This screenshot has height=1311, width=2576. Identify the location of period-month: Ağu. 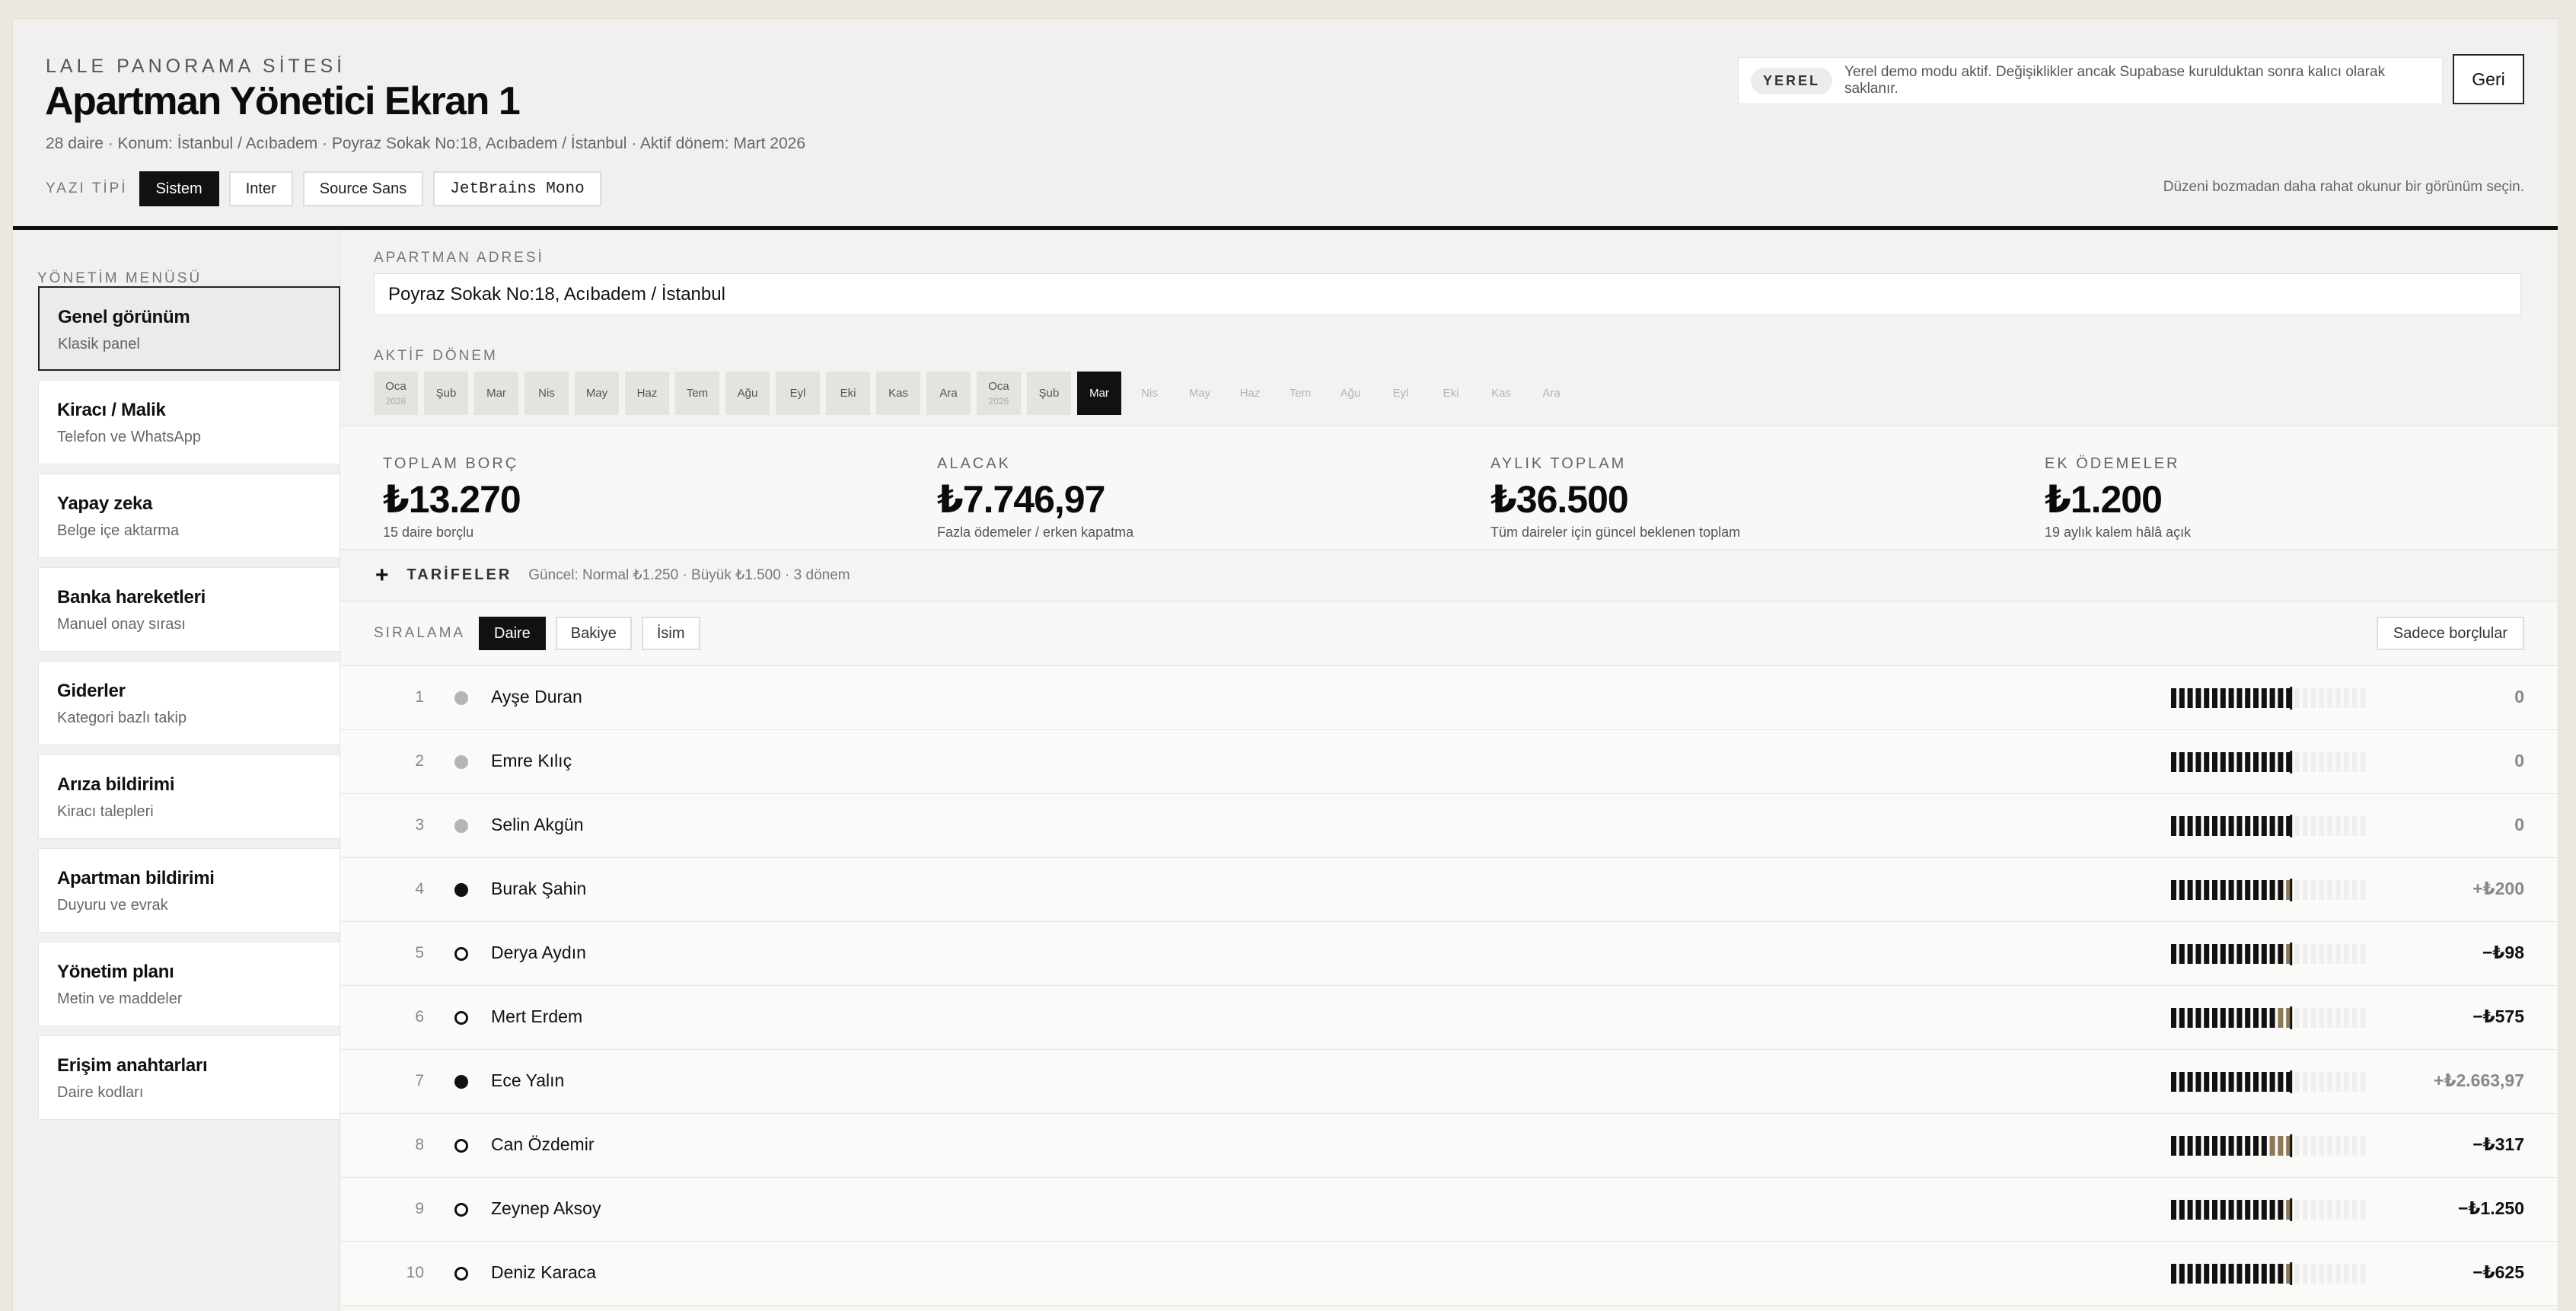
(1350, 393).